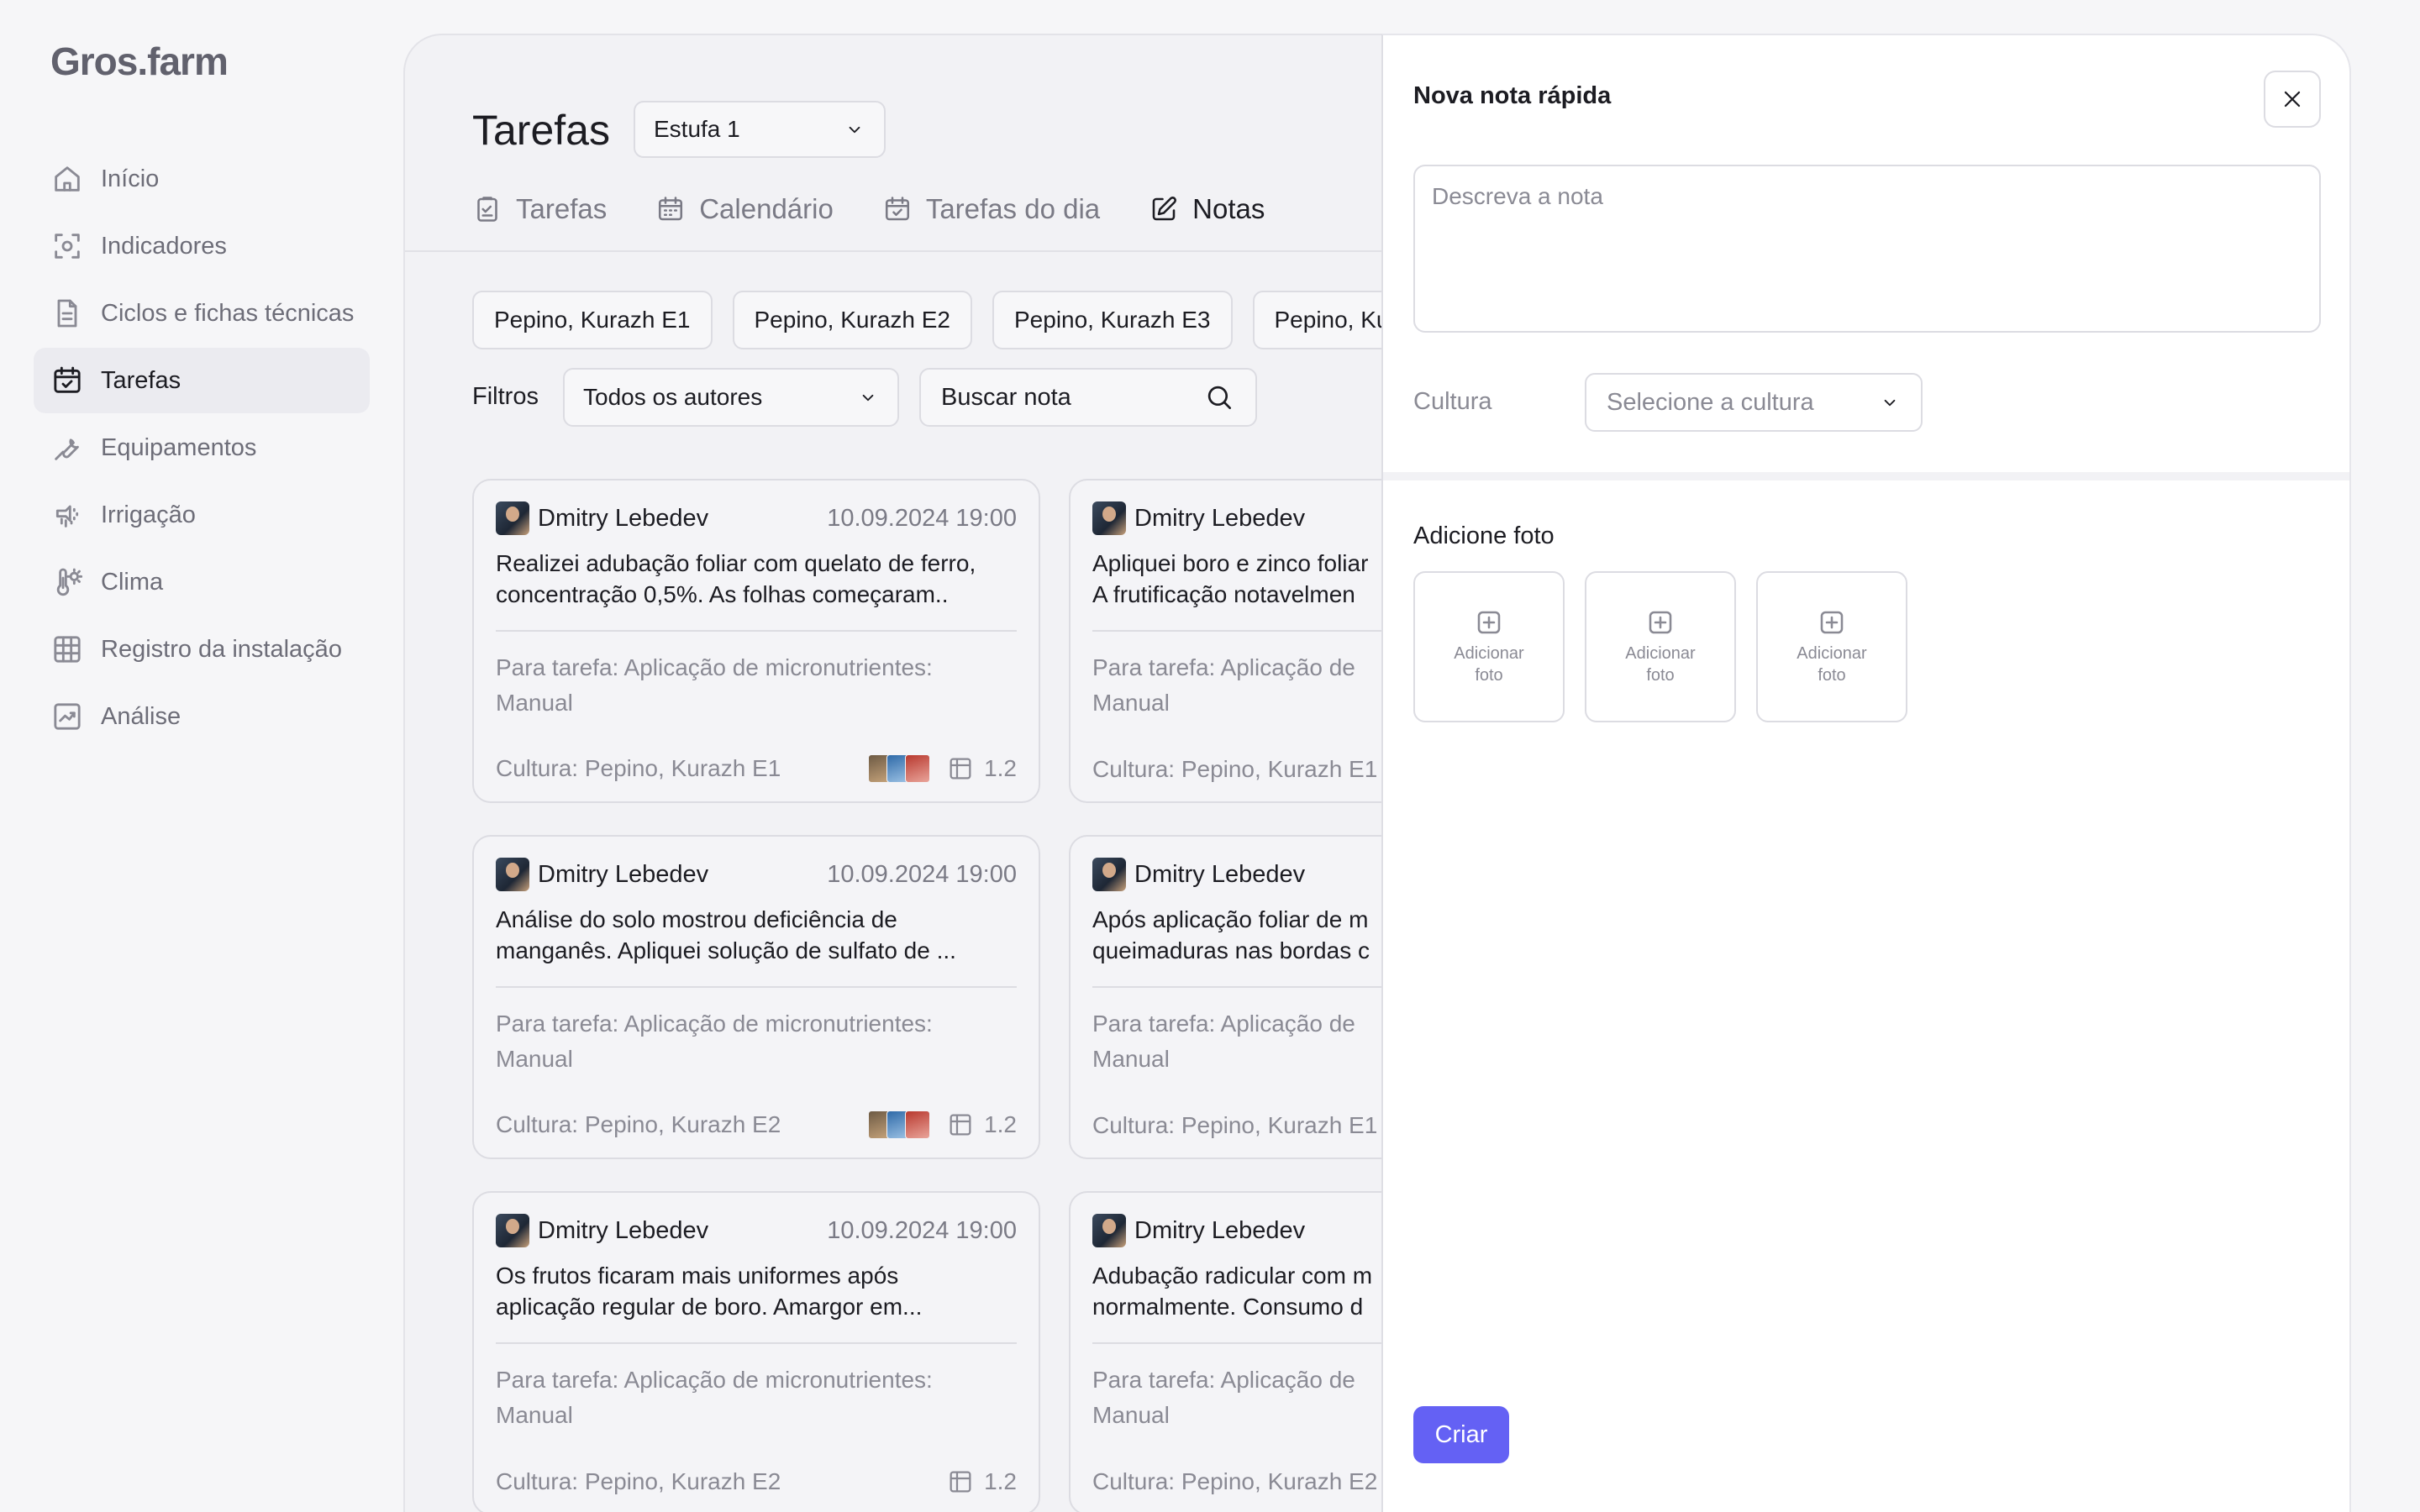  Describe the element at coordinates (1452, 401) in the screenshot. I see `culture-label: Cultura` at that location.